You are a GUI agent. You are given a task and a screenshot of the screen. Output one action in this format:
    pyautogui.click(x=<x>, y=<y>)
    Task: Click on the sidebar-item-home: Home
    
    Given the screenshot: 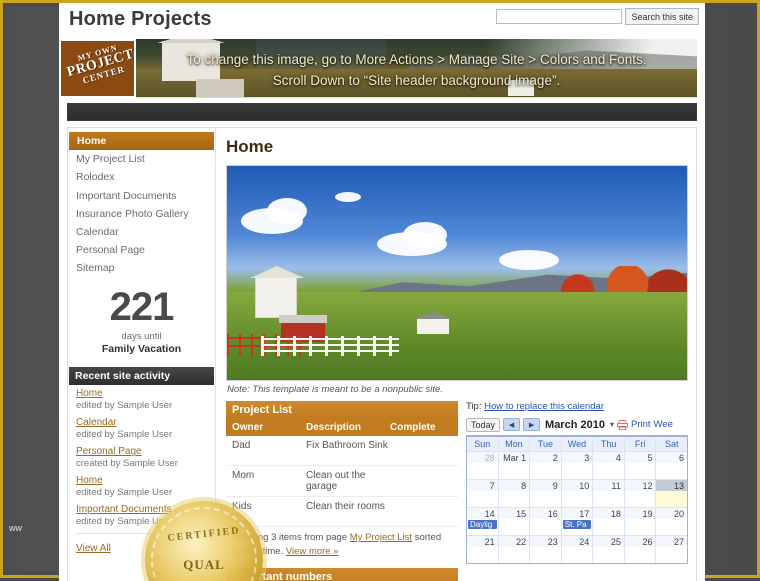 What is the action you would take?
    pyautogui.click(x=141, y=141)
    